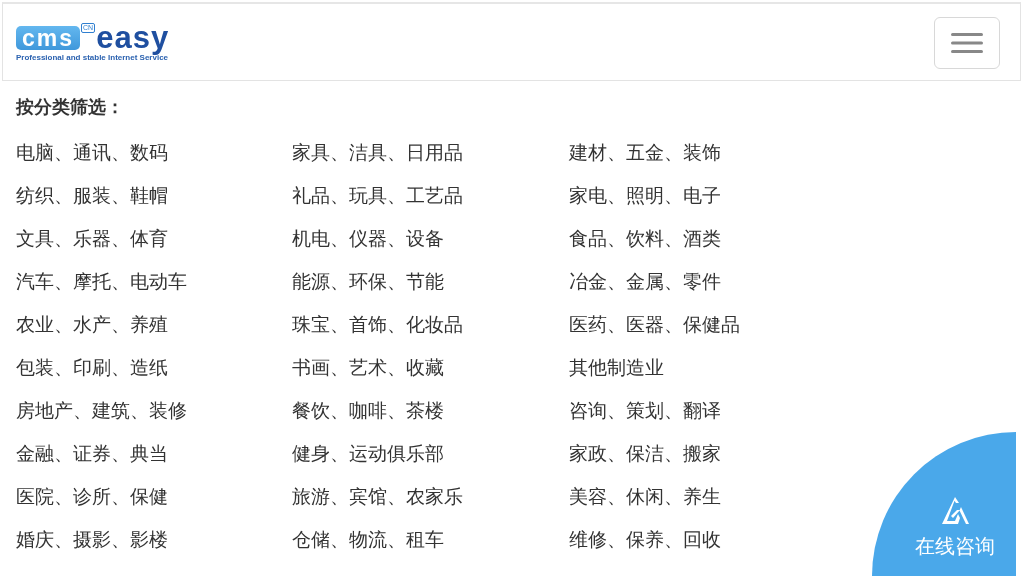  Describe the element at coordinates (48, 37) in the screenshot. I see `logo-boxed-text: cms` at that location.